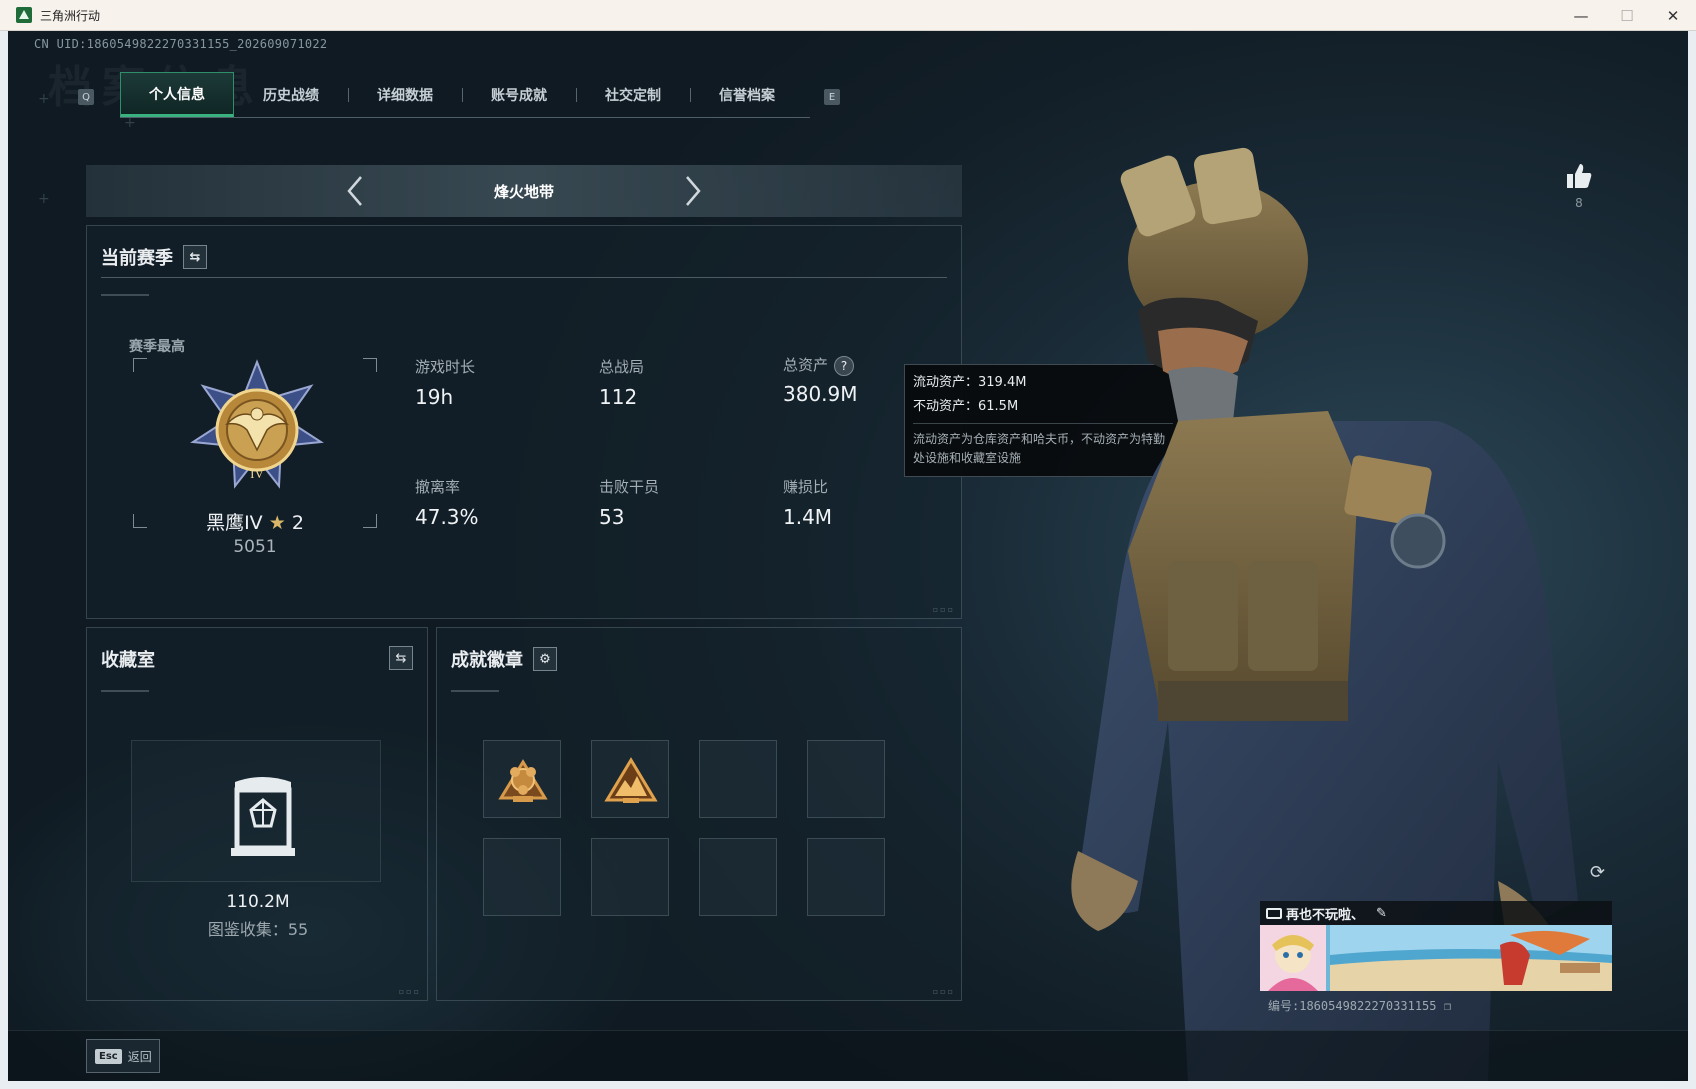  I want to click on season-switch-button: ⇆, so click(195, 257).